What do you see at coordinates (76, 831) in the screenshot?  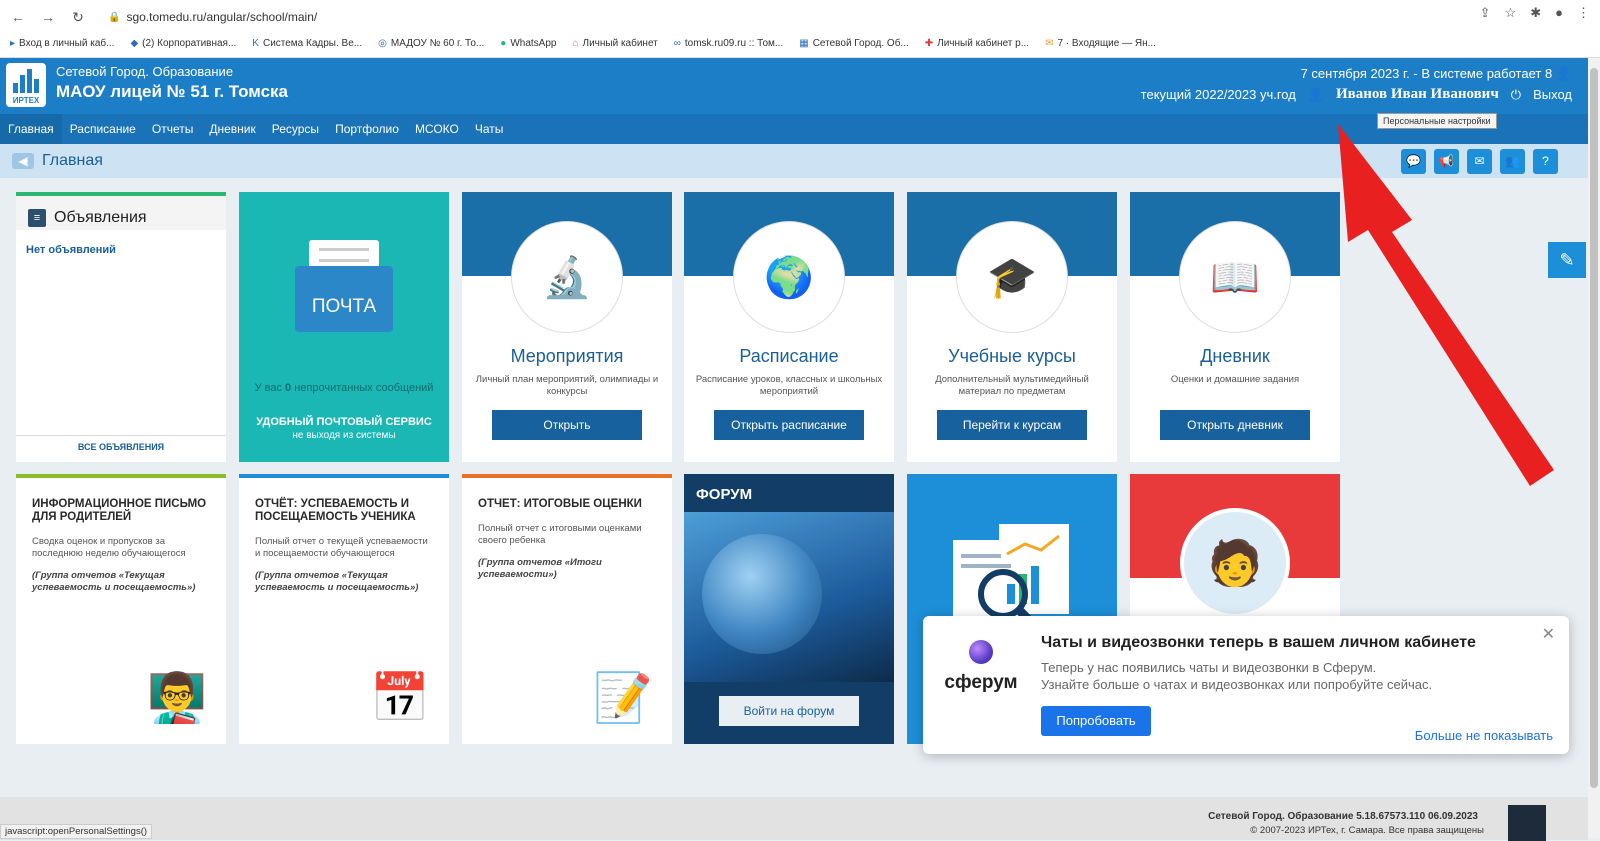 I see `status-bar-link: javascript:openPersonalSettings()` at bounding box center [76, 831].